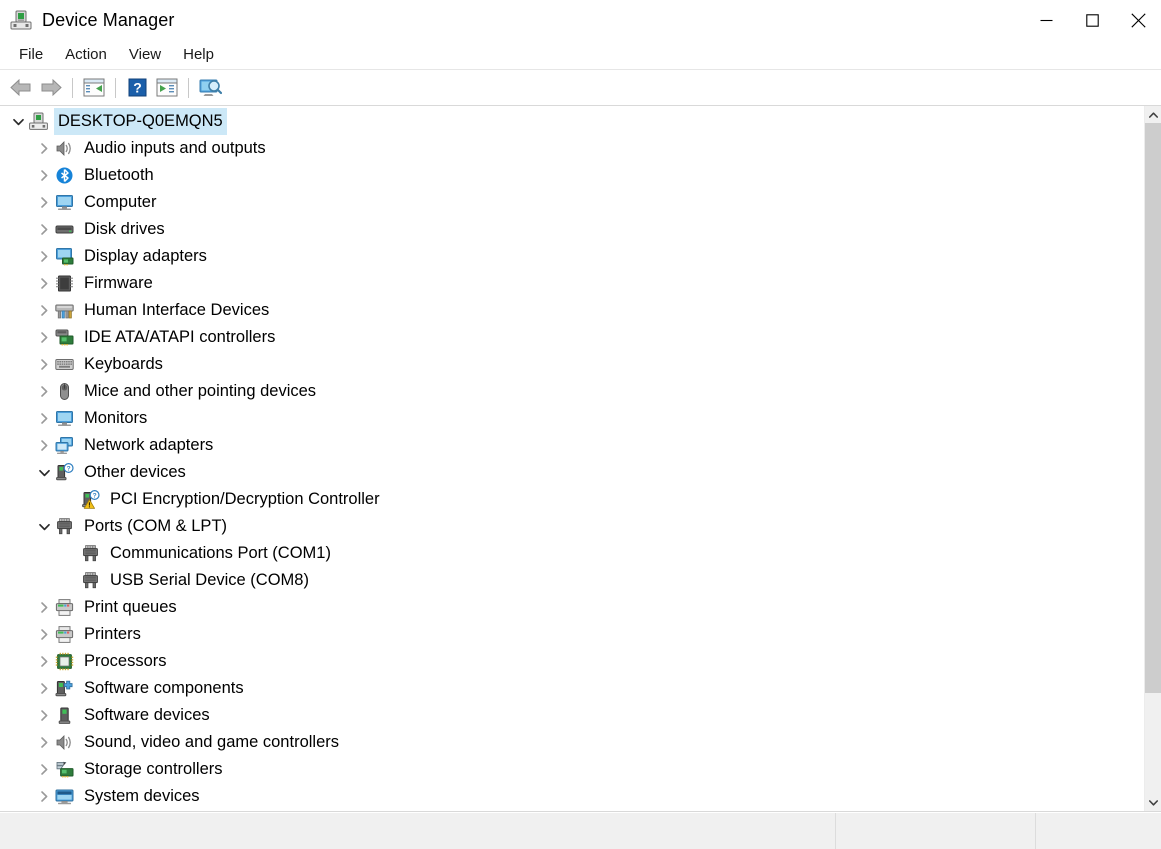 Image resolution: width=1161 pixels, height=849 pixels. What do you see at coordinates (118, 283) in the screenshot?
I see `tree-node-label: Firmware` at bounding box center [118, 283].